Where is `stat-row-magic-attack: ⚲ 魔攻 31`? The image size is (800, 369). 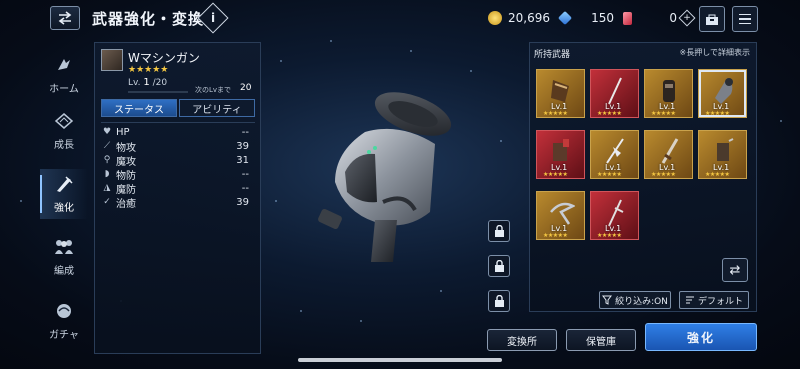
stat-row-magic-attack: ⚲ 魔攻 31 is located at coordinates (178, 160).